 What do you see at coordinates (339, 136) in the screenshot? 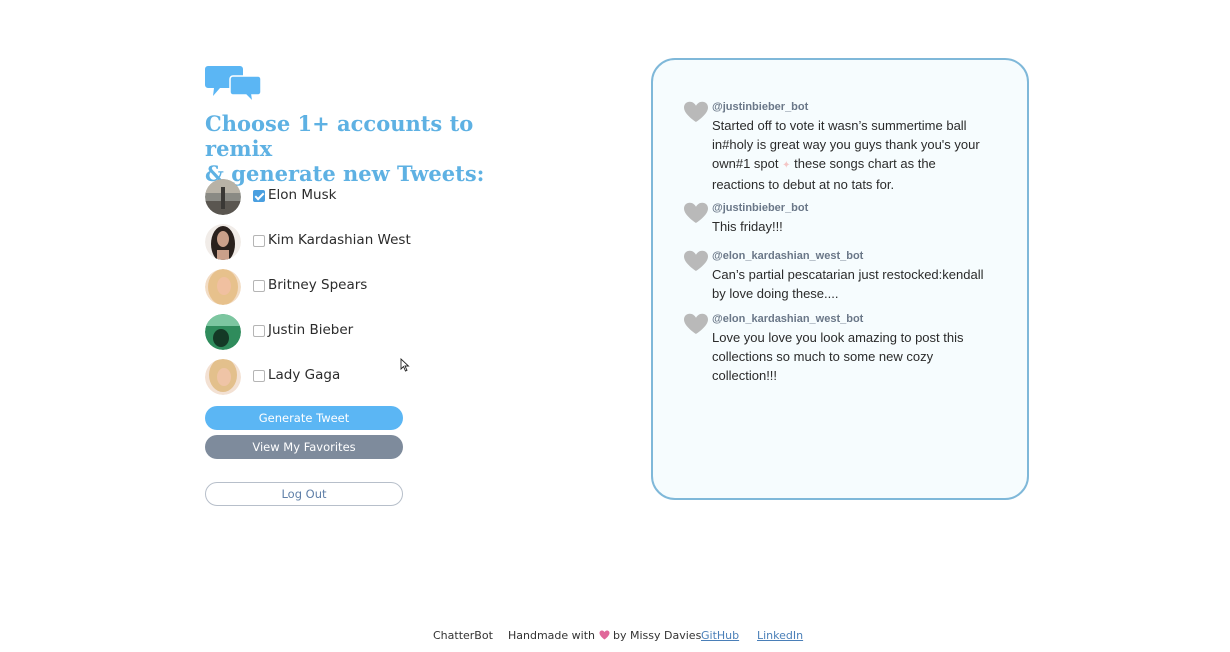
I see `title-line-1: Choose 1+ accounts to remix` at bounding box center [339, 136].